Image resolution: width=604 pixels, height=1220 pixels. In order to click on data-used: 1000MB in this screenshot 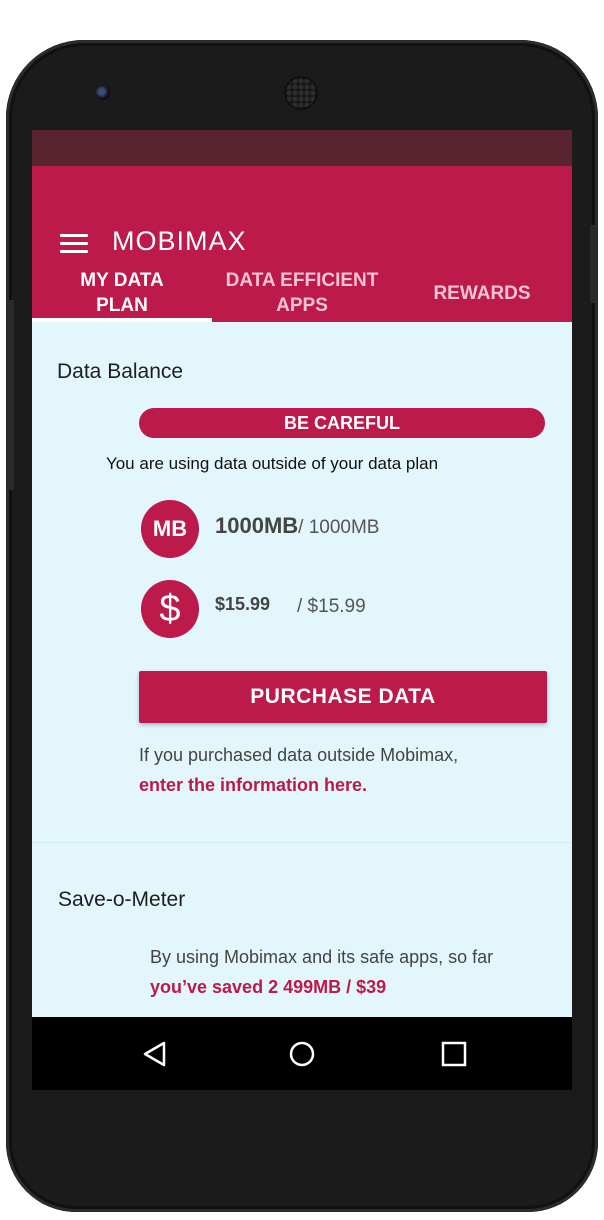, I will do `click(257, 525)`.